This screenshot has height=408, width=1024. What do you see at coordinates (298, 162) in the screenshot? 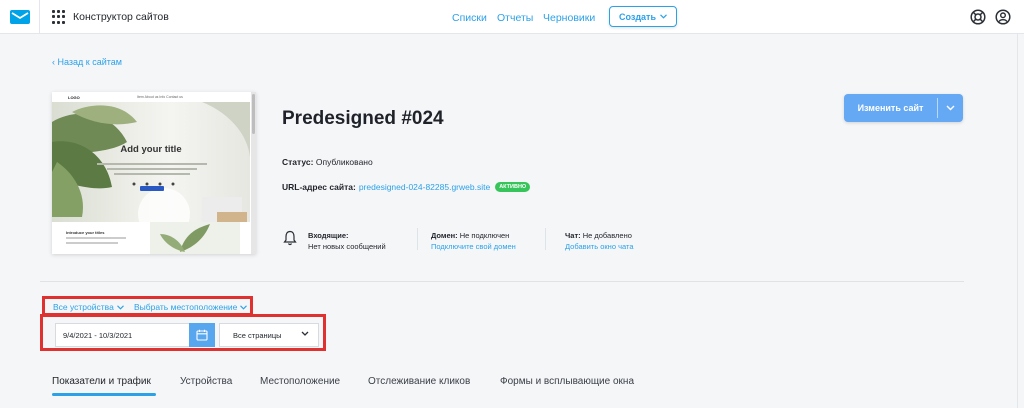
I see `status-label: Статус:` at bounding box center [298, 162].